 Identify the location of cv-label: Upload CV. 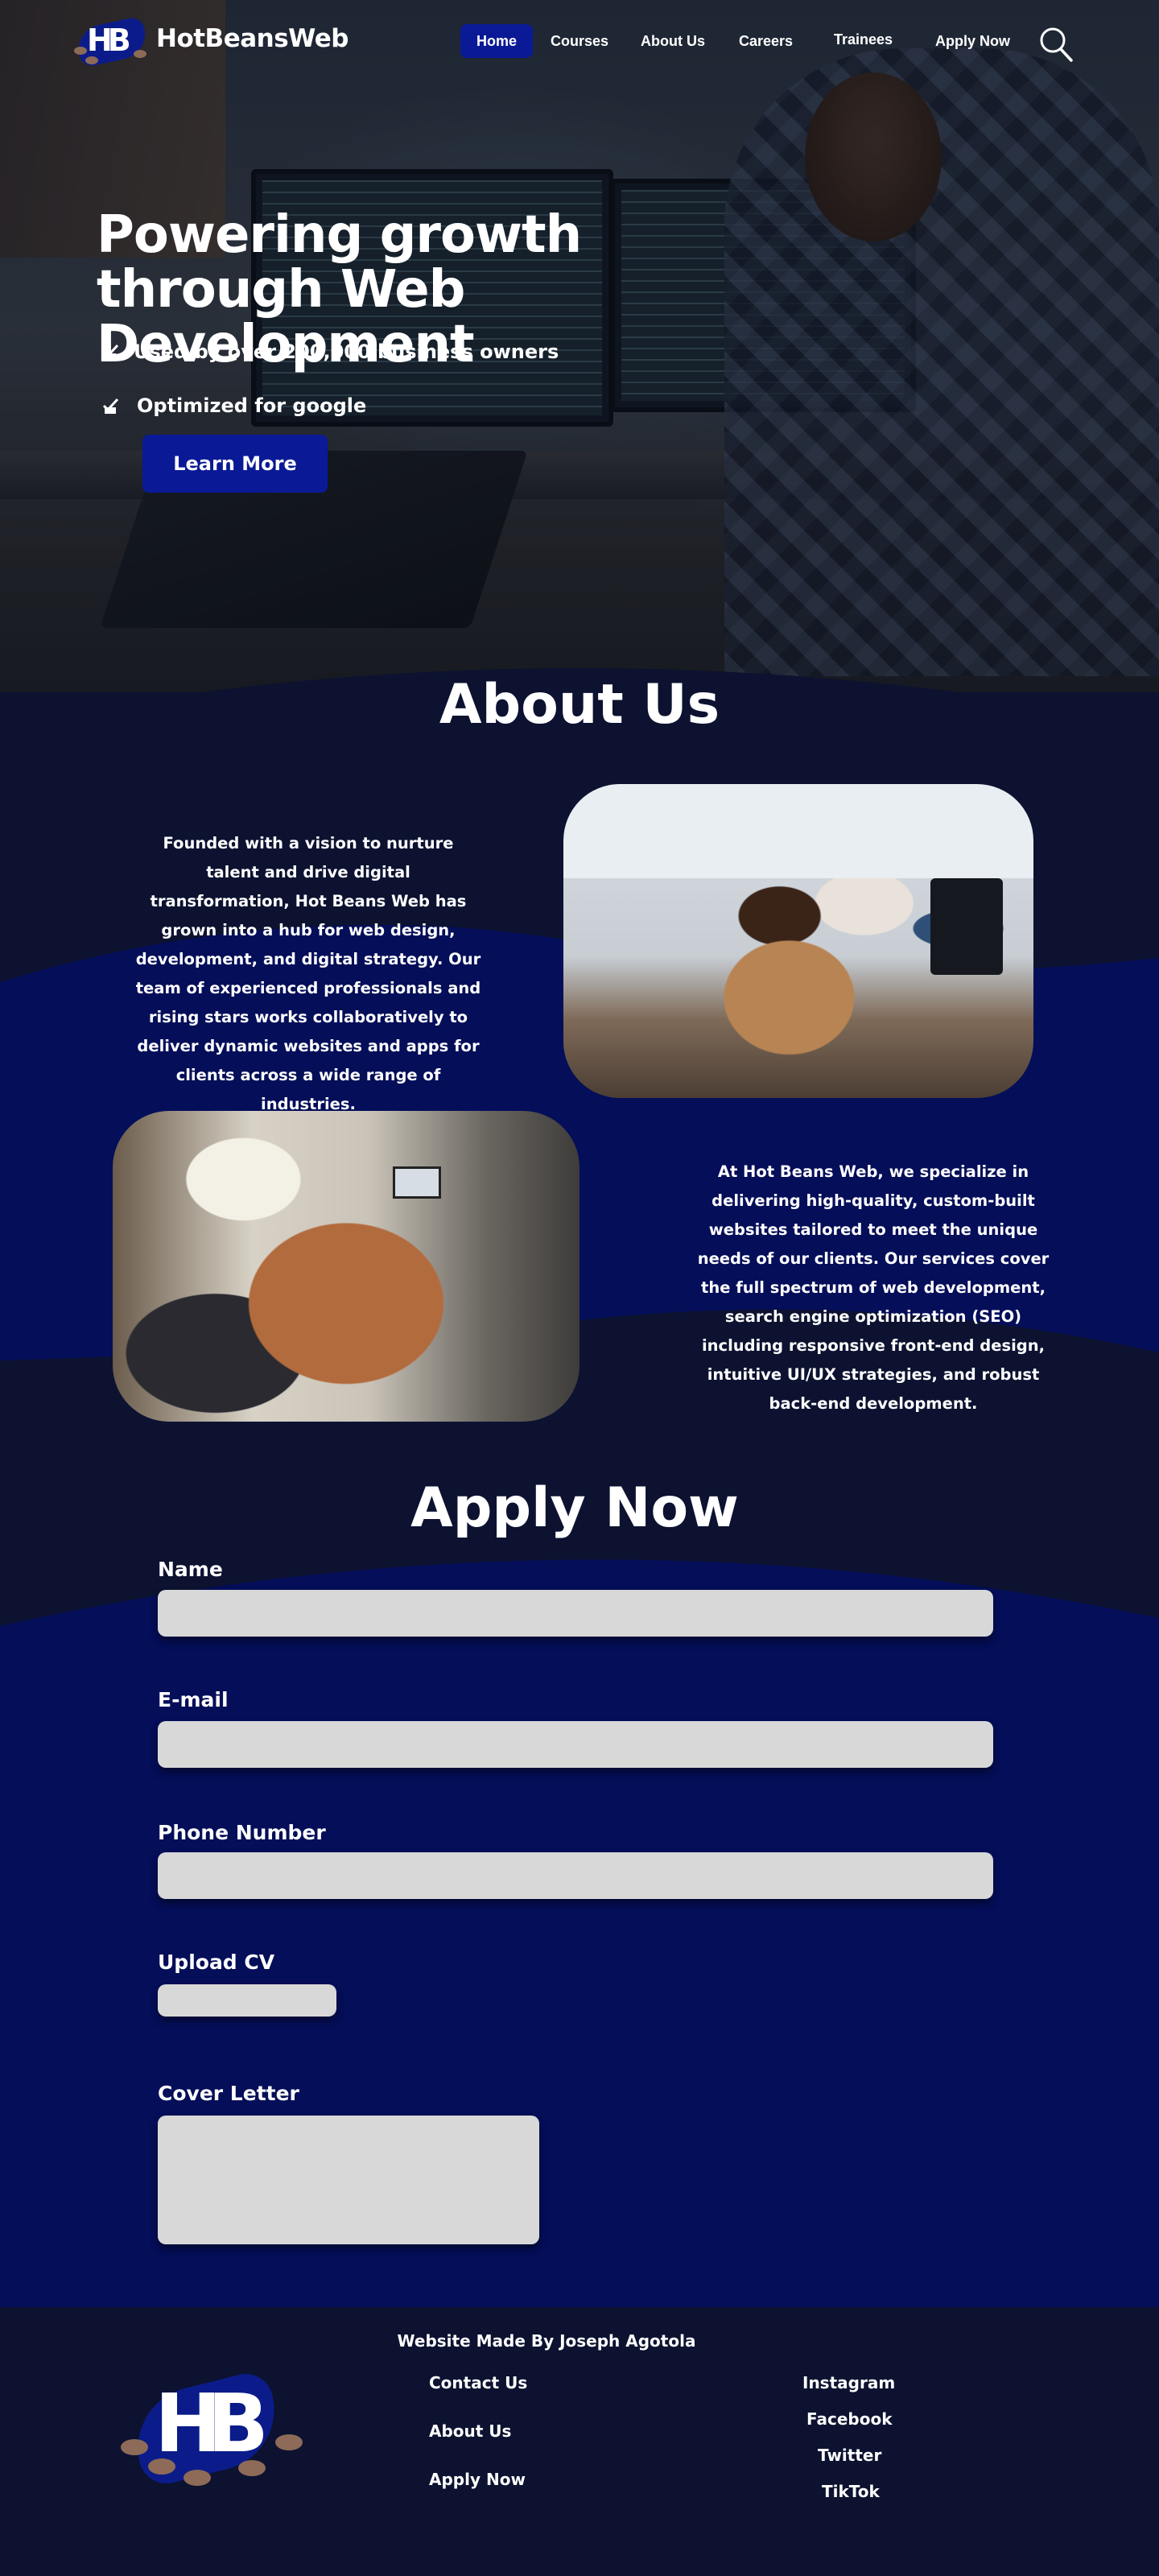
(216, 1962).